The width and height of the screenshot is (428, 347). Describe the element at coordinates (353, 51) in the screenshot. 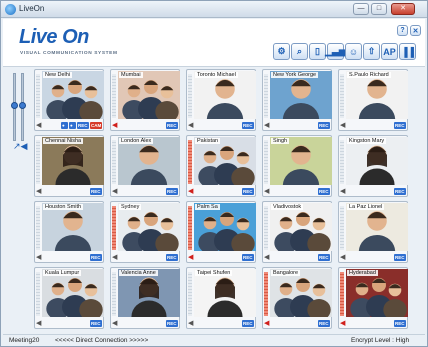

I see `users-search-icon: ☺` at that location.